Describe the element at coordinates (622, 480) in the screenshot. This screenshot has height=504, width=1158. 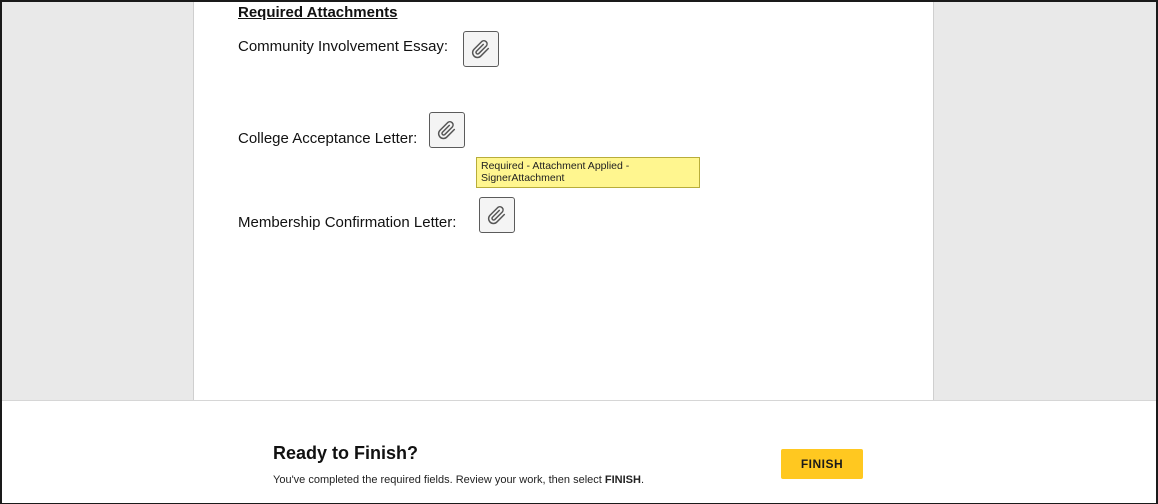
I see `finish-message-emphasis: FINISH` at that location.